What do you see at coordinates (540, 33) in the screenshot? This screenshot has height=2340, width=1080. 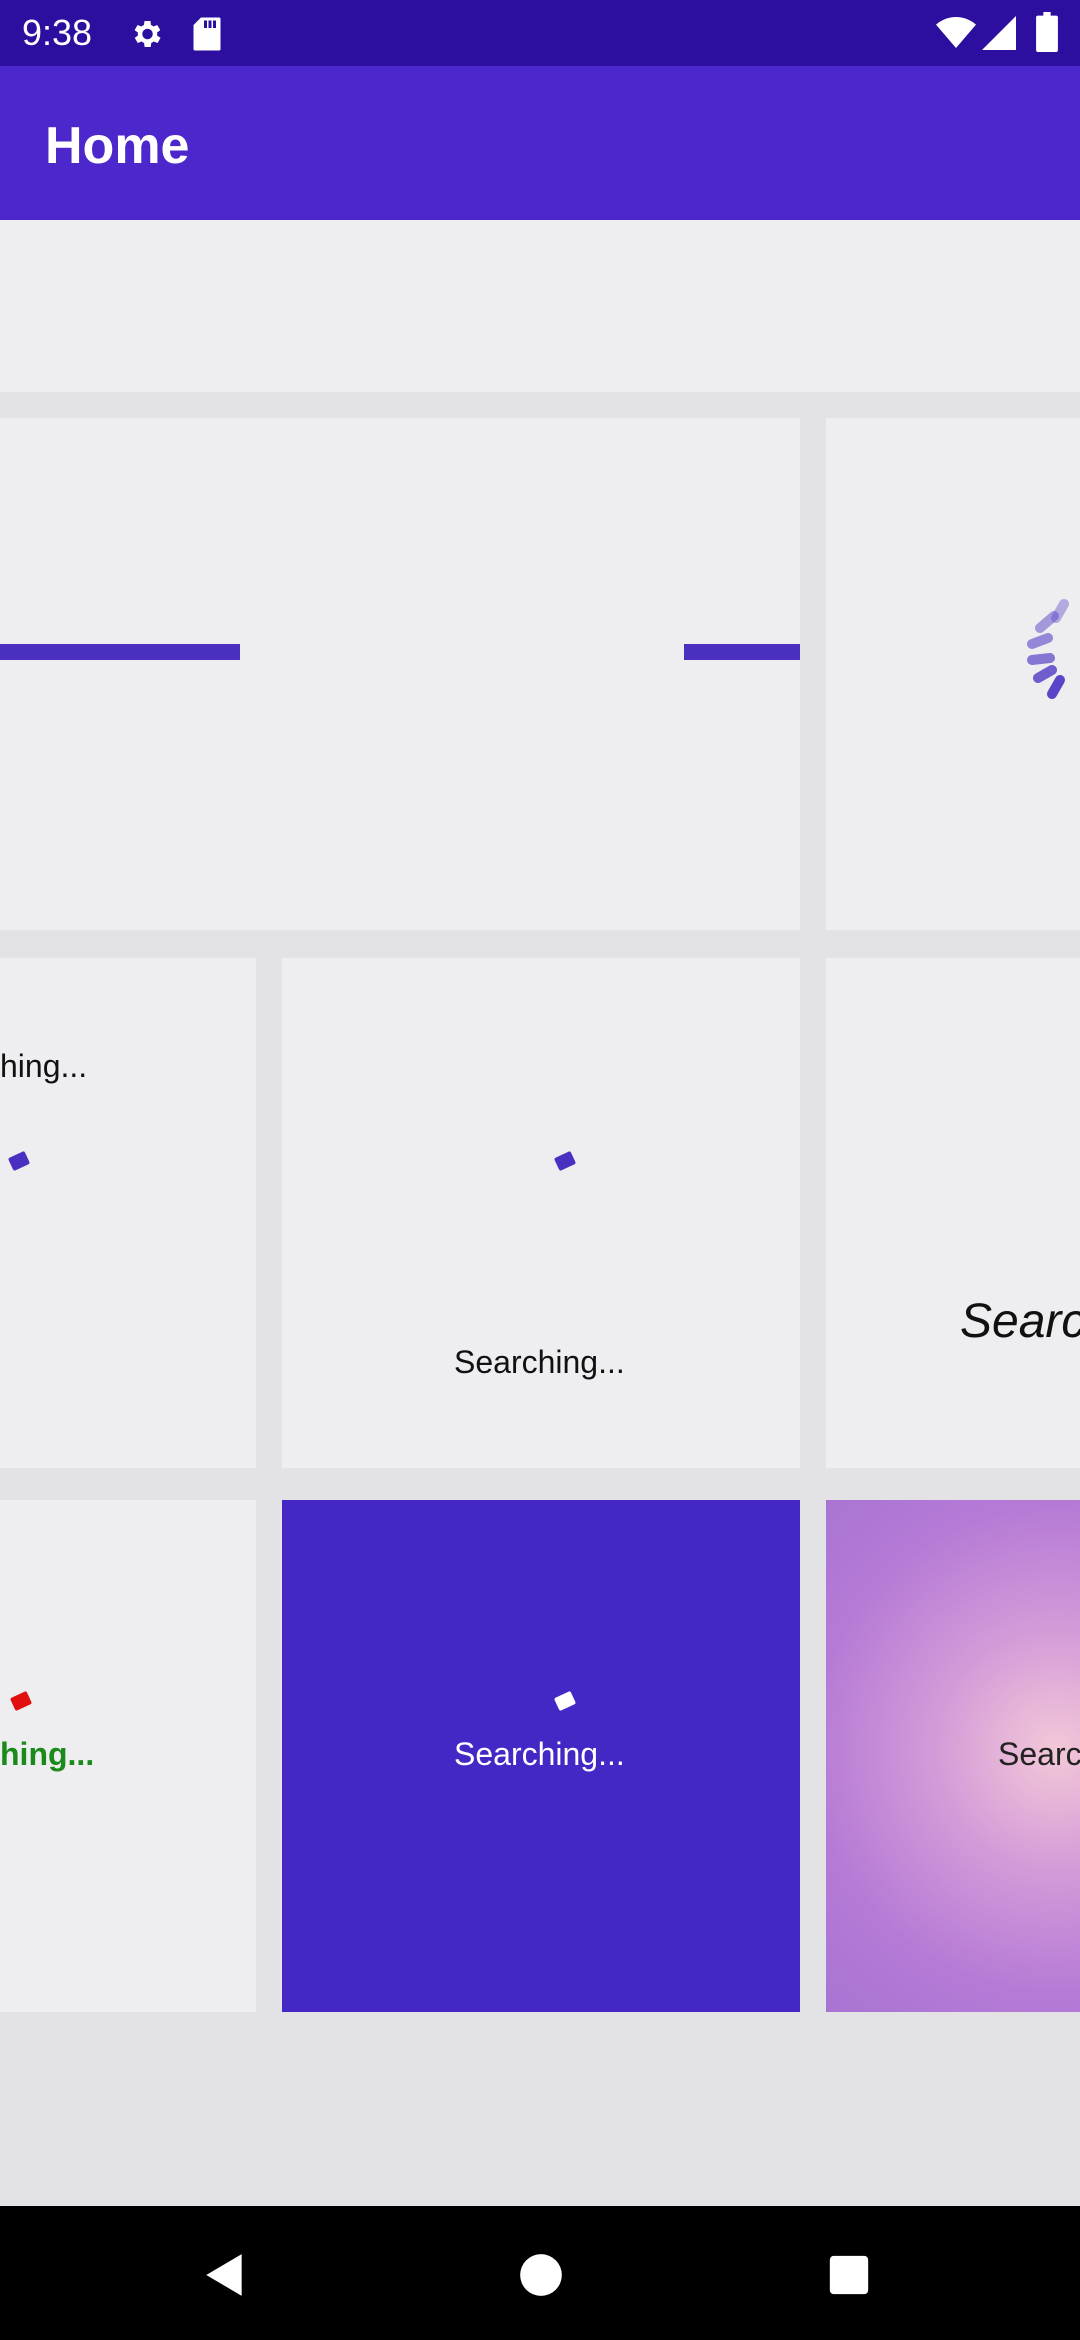 I see `status-bar: 9:38` at bounding box center [540, 33].